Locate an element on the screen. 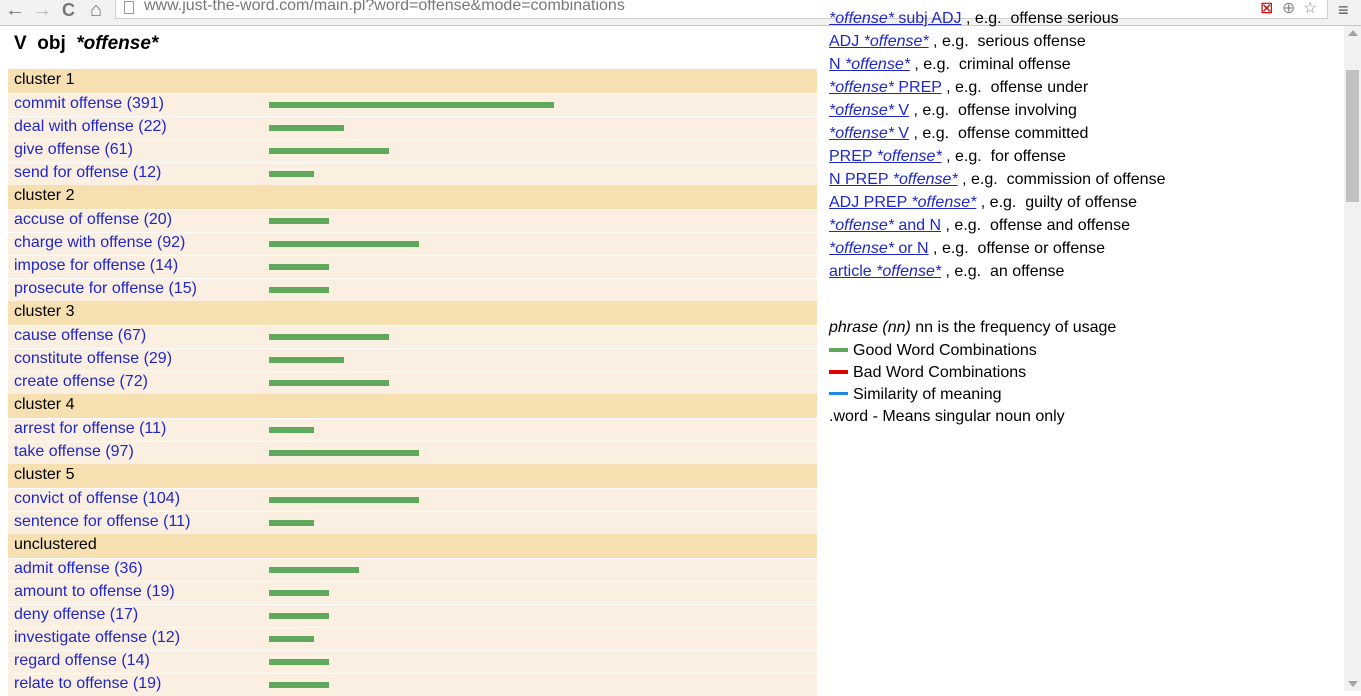 The height and width of the screenshot is (696, 1361). combination-link: prosecute for offense (15) is located at coordinates (105, 289).